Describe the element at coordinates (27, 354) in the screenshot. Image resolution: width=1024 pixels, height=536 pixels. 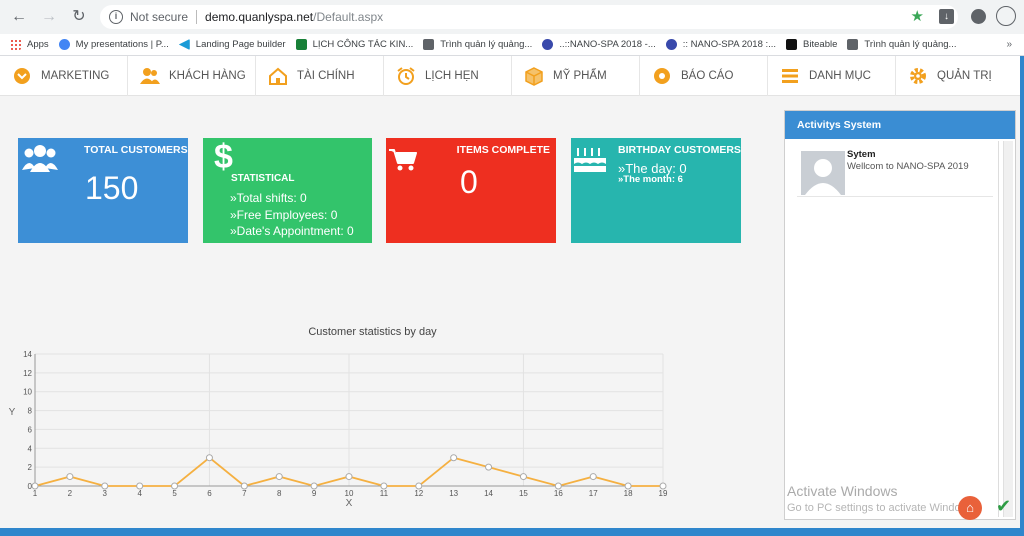
I see `y-tick-label: 14` at that location.